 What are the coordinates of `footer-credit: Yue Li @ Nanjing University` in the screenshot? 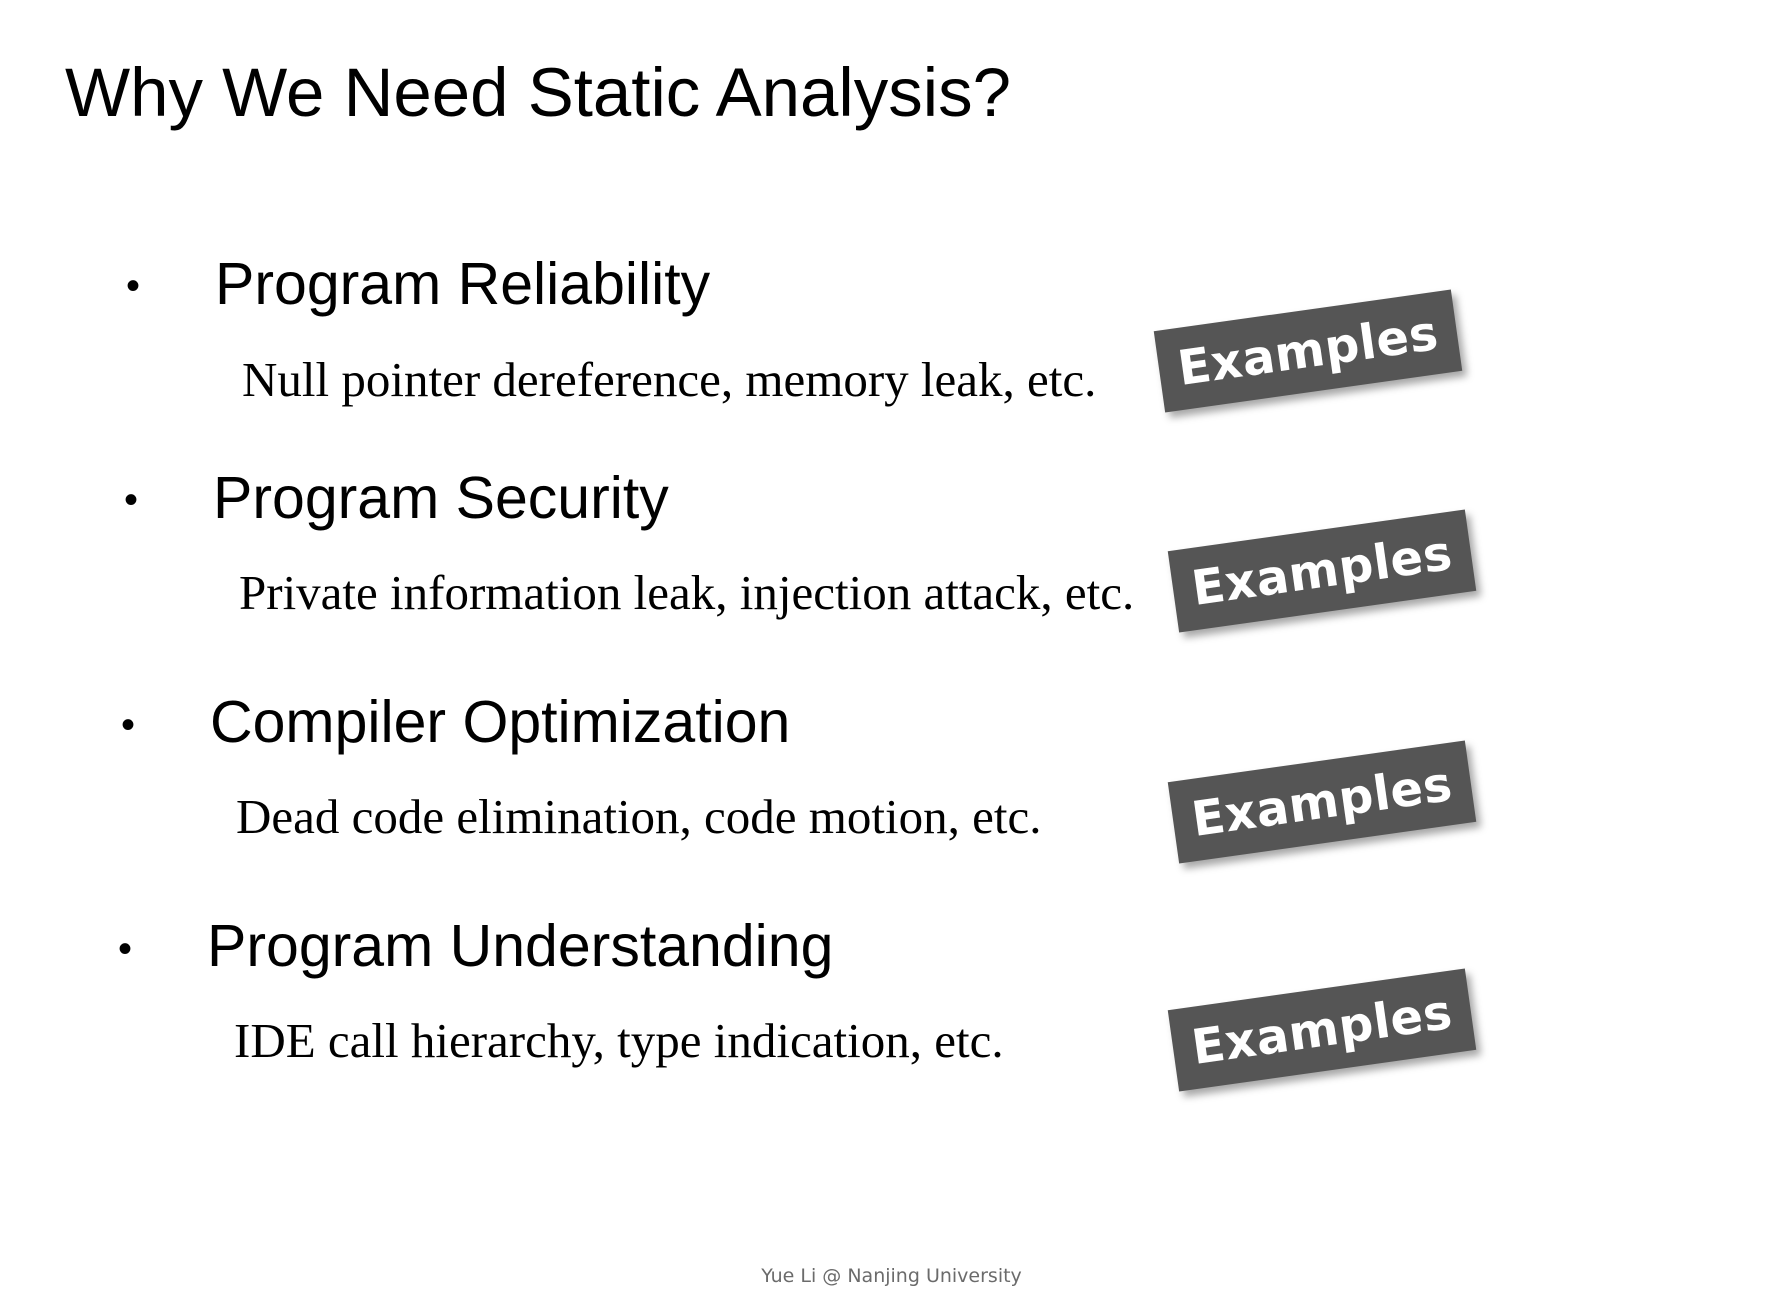 It's located at (891, 1276).